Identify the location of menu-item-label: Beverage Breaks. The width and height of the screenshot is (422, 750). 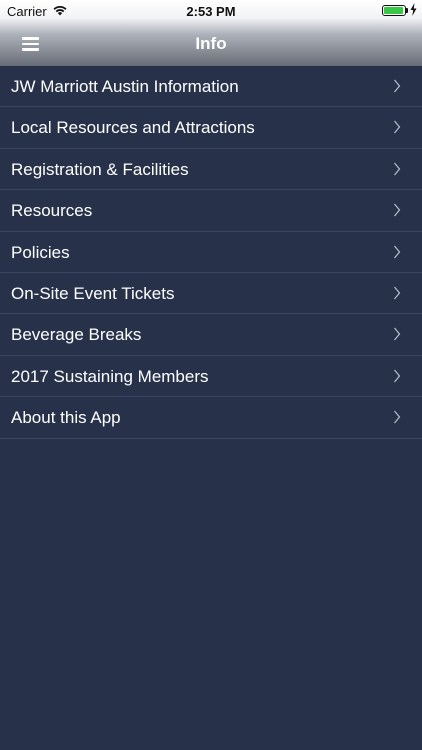
(76, 335).